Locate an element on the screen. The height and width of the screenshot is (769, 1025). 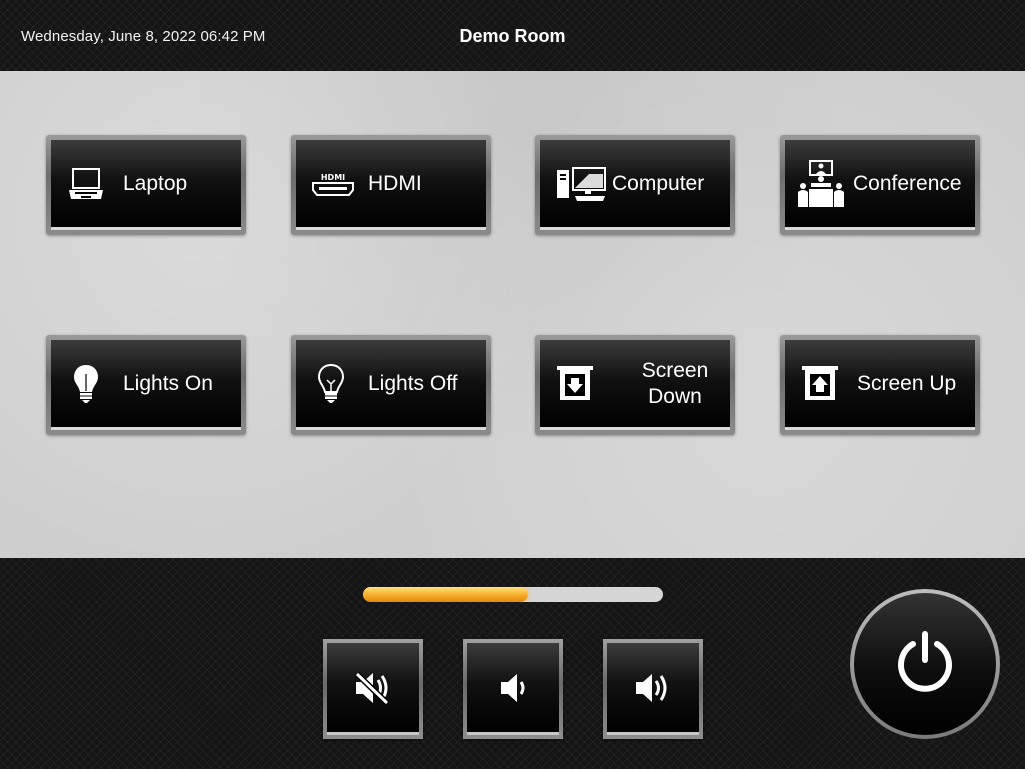
volume-down-button is located at coordinates (513, 689).